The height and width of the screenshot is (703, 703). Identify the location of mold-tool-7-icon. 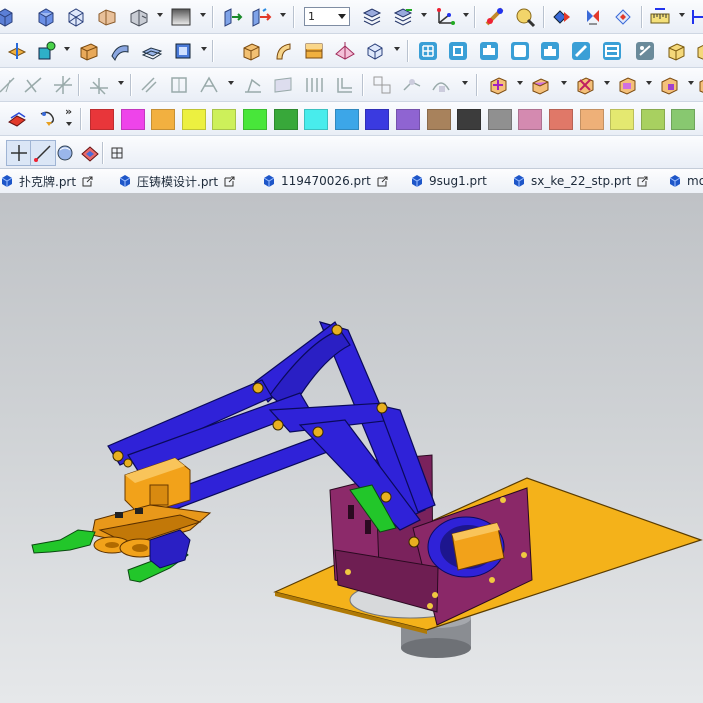
(645, 51).